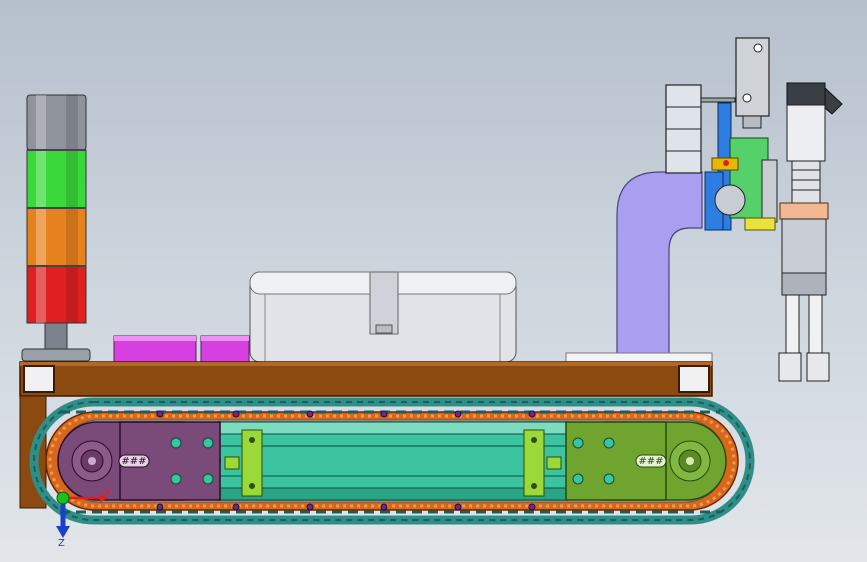  Describe the element at coordinates (730, 200) in the screenshot. I see `pivot-disk` at that location.